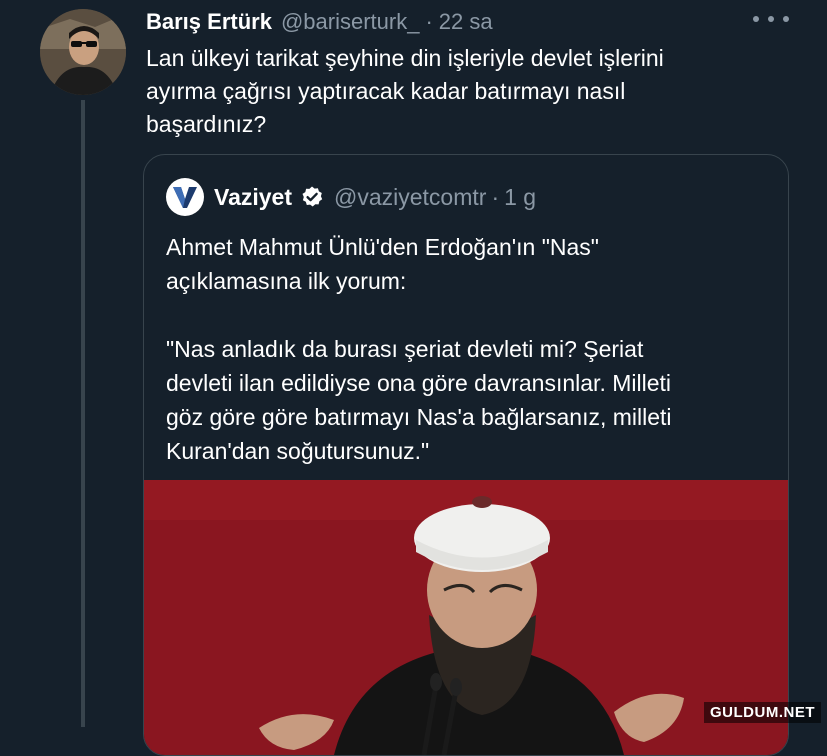  I want to click on avatar-photo, so click(83, 52).